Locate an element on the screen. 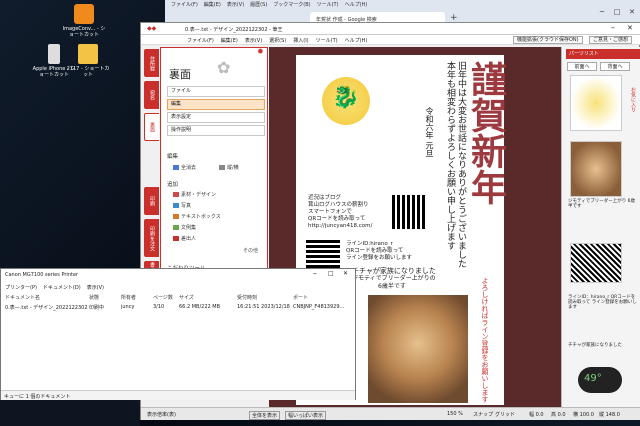 The image size is (640, 426). blog-line: QRコードを読み取って is located at coordinates (337, 219).